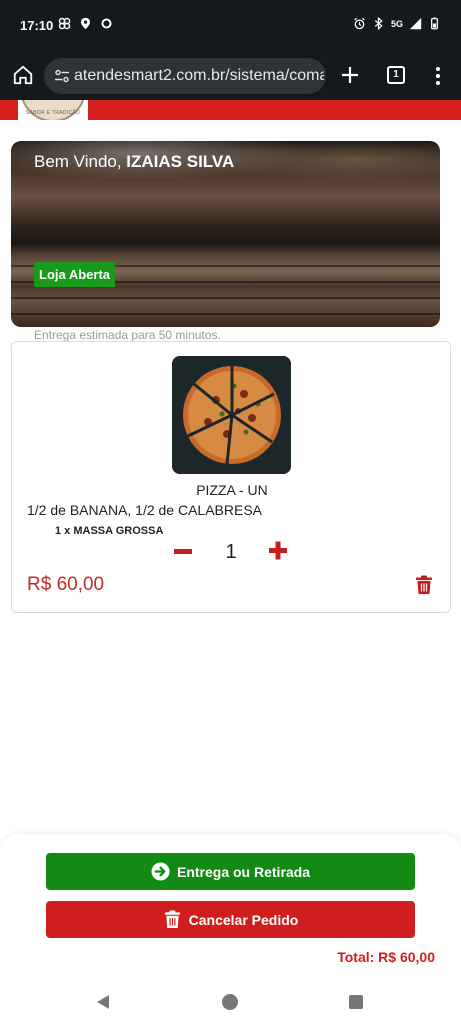  I want to click on status-left-icons, so click(85, 23).